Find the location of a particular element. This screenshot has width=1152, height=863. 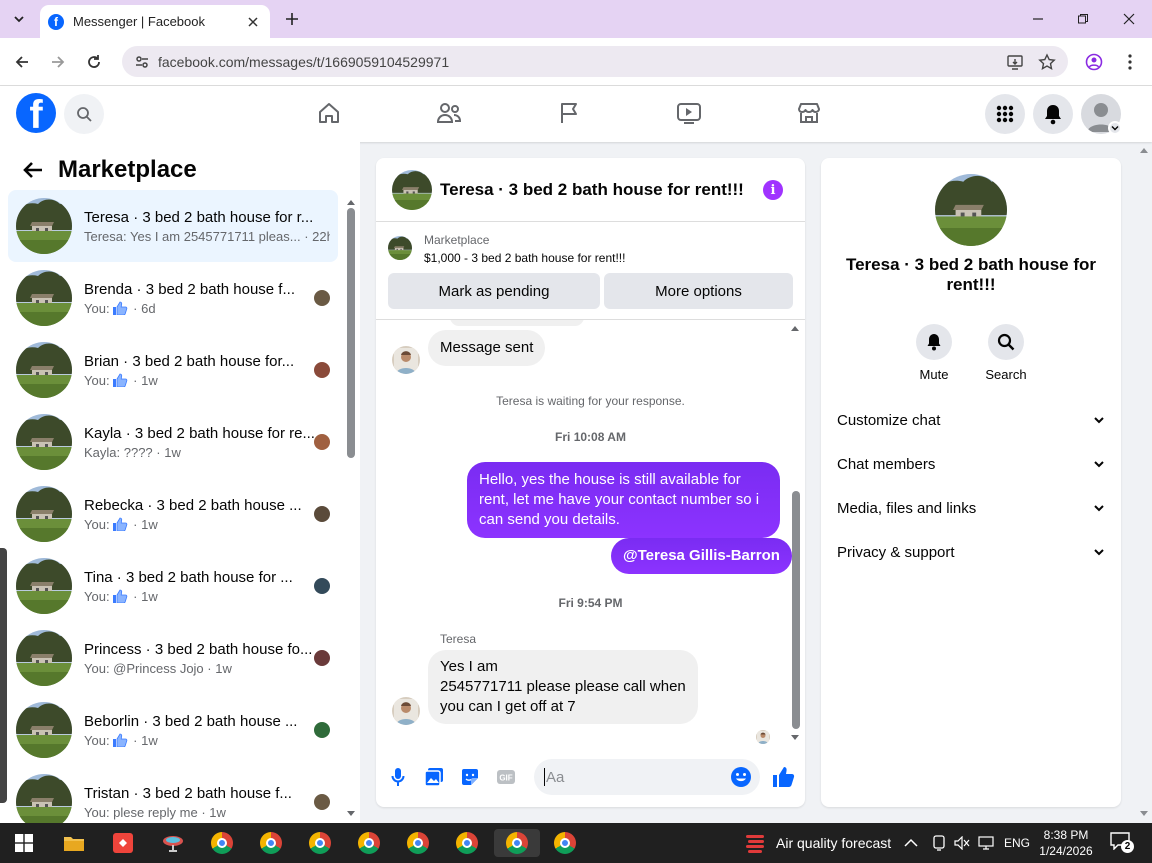

install-app-icon is located at coordinates (1015, 62).